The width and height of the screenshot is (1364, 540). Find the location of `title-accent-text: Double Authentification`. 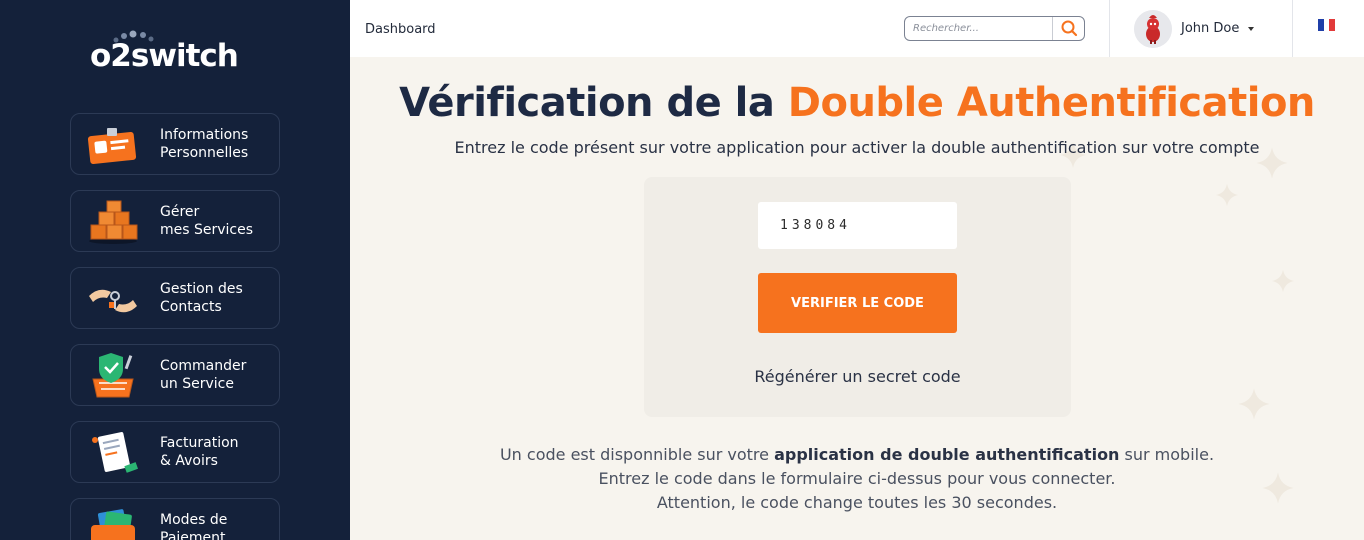

title-accent-text: Double Authentification is located at coordinates (1051, 103).